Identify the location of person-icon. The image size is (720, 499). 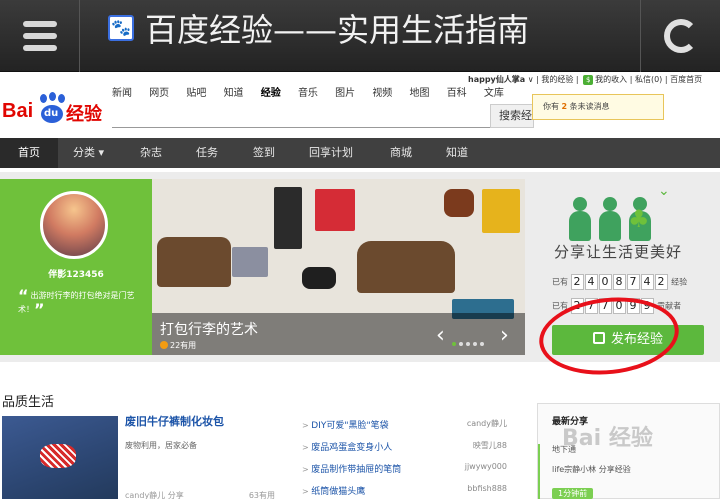
(610, 220).